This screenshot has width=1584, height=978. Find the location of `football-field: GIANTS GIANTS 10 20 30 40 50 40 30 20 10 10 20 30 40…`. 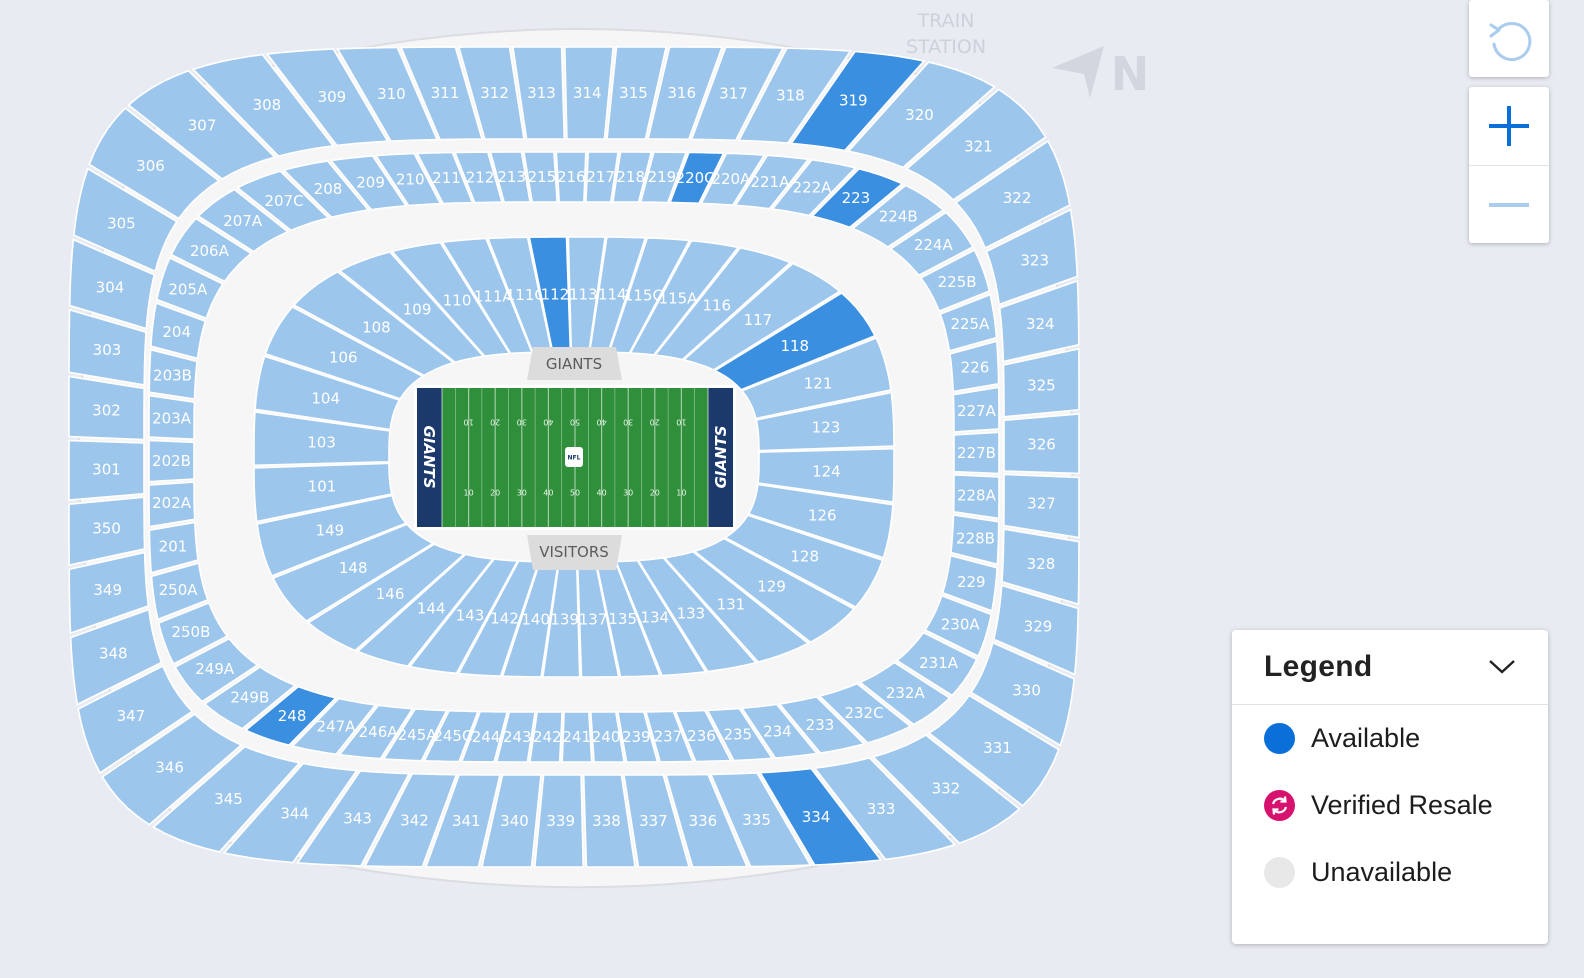

football-field: GIANTS GIANTS 10 20 30 40 50 40 30 20 10 10 20 30 40… is located at coordinates (575, 457).